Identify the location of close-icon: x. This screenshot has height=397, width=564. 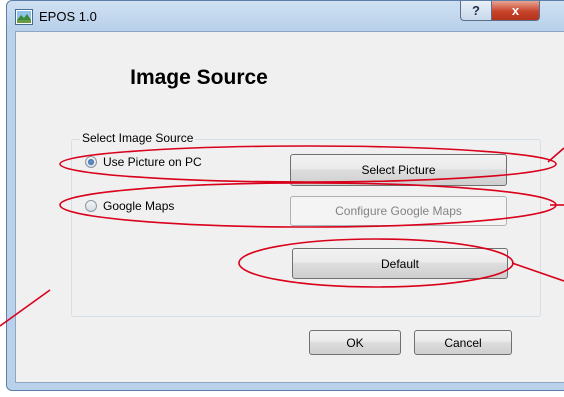
(515, 10).